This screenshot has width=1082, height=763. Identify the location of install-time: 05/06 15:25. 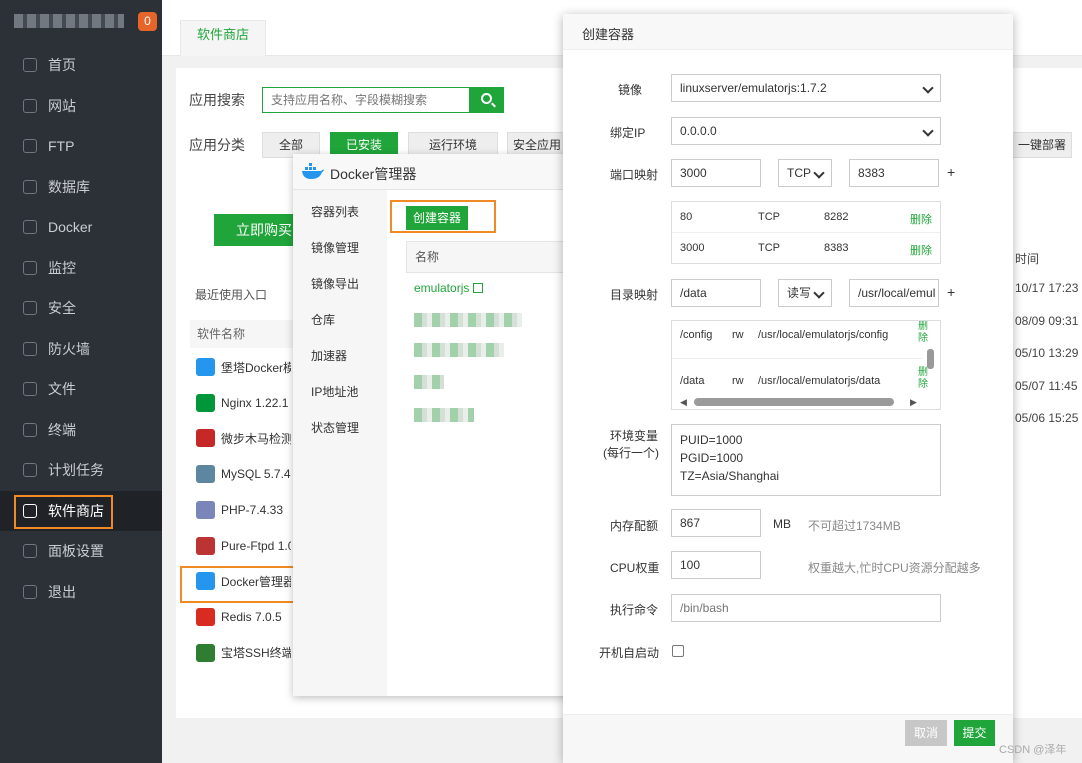
(1047, 418).